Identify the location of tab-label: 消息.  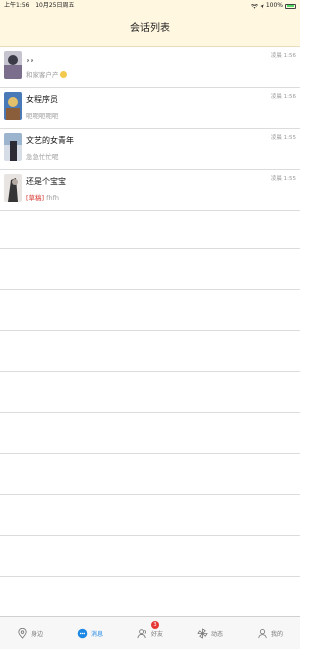
(96, 634).